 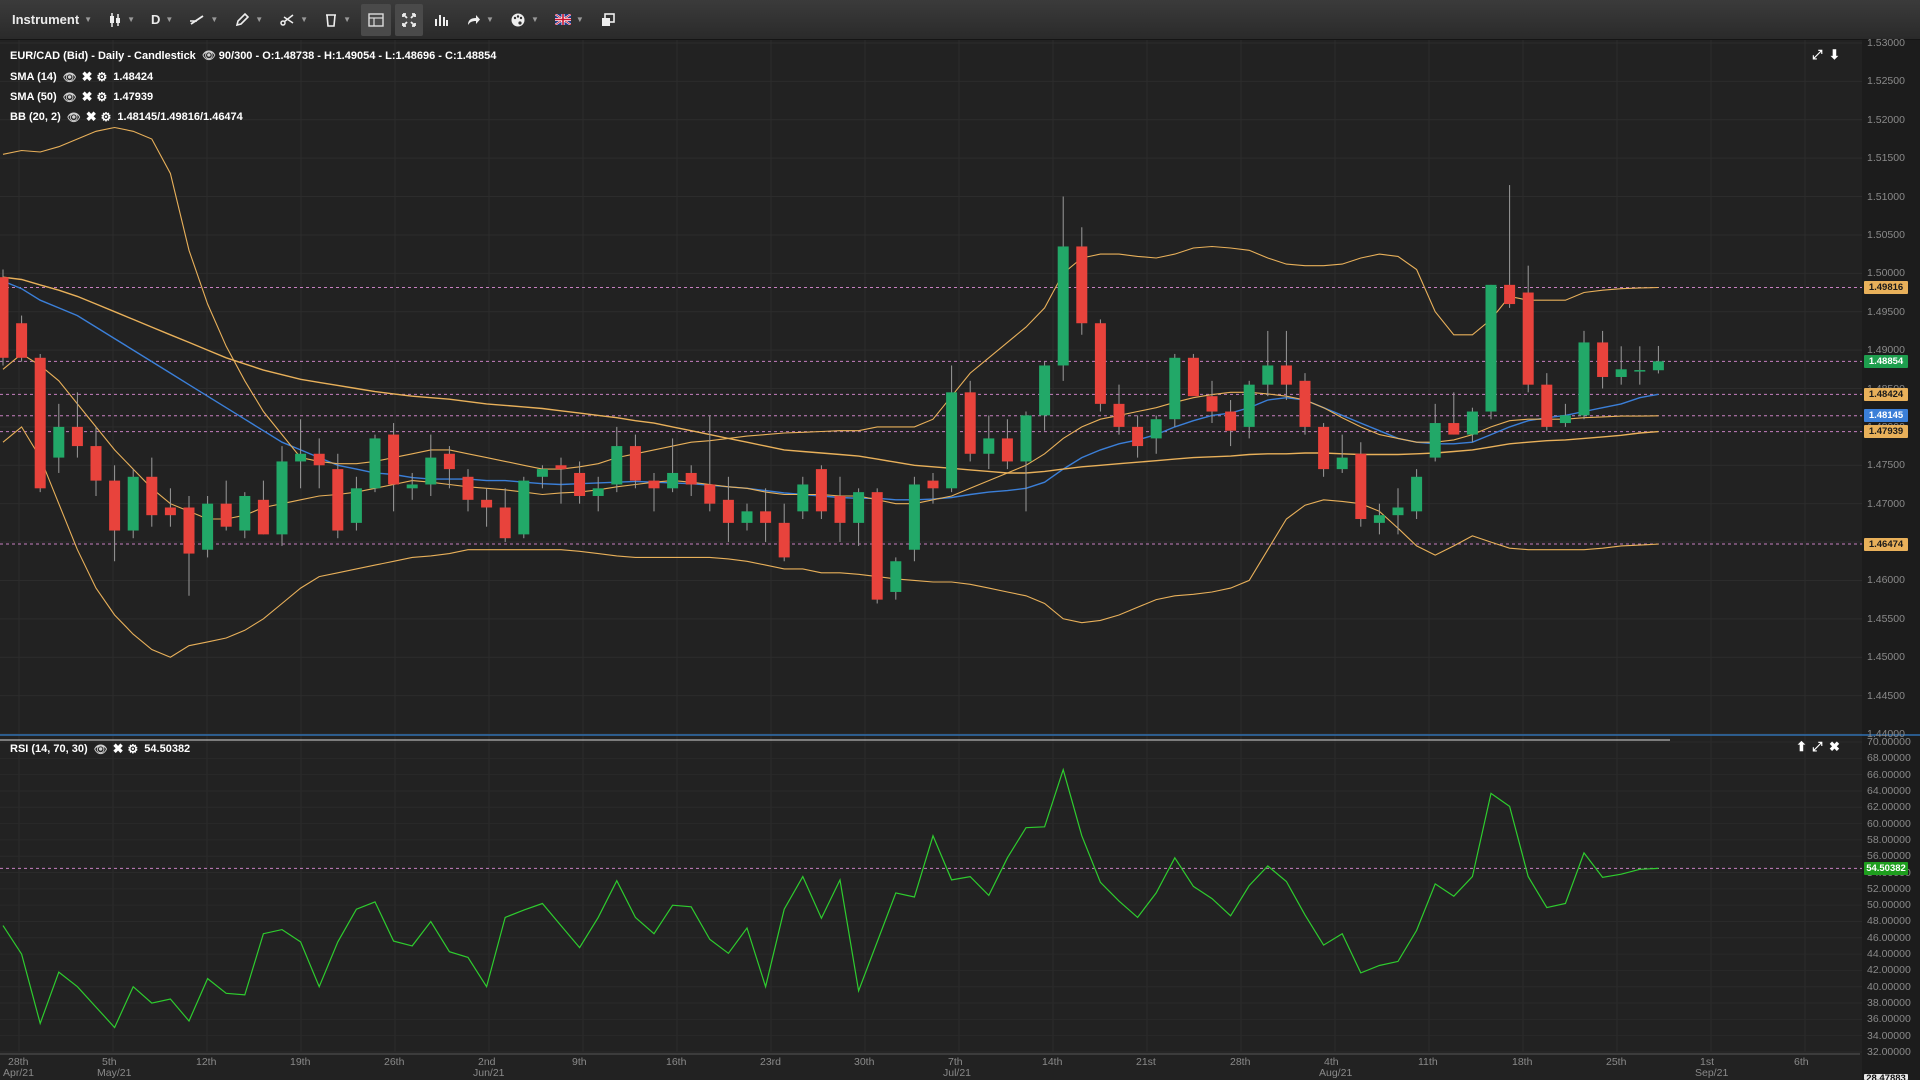 What do you see at coordinates (1886, 580) in the screenshot?
I see `price-axis-label: 1.46000` at bounding box center [1886, 580].